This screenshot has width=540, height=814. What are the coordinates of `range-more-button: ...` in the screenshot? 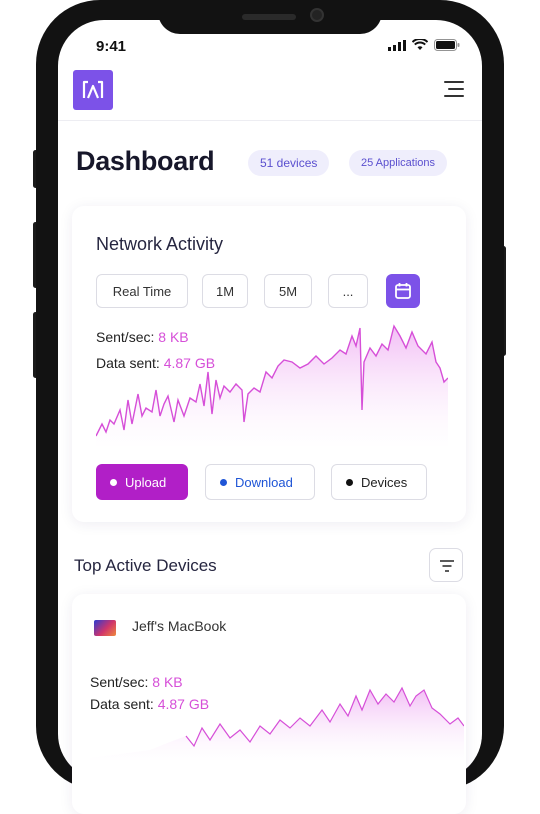 It's located at (348, 291).